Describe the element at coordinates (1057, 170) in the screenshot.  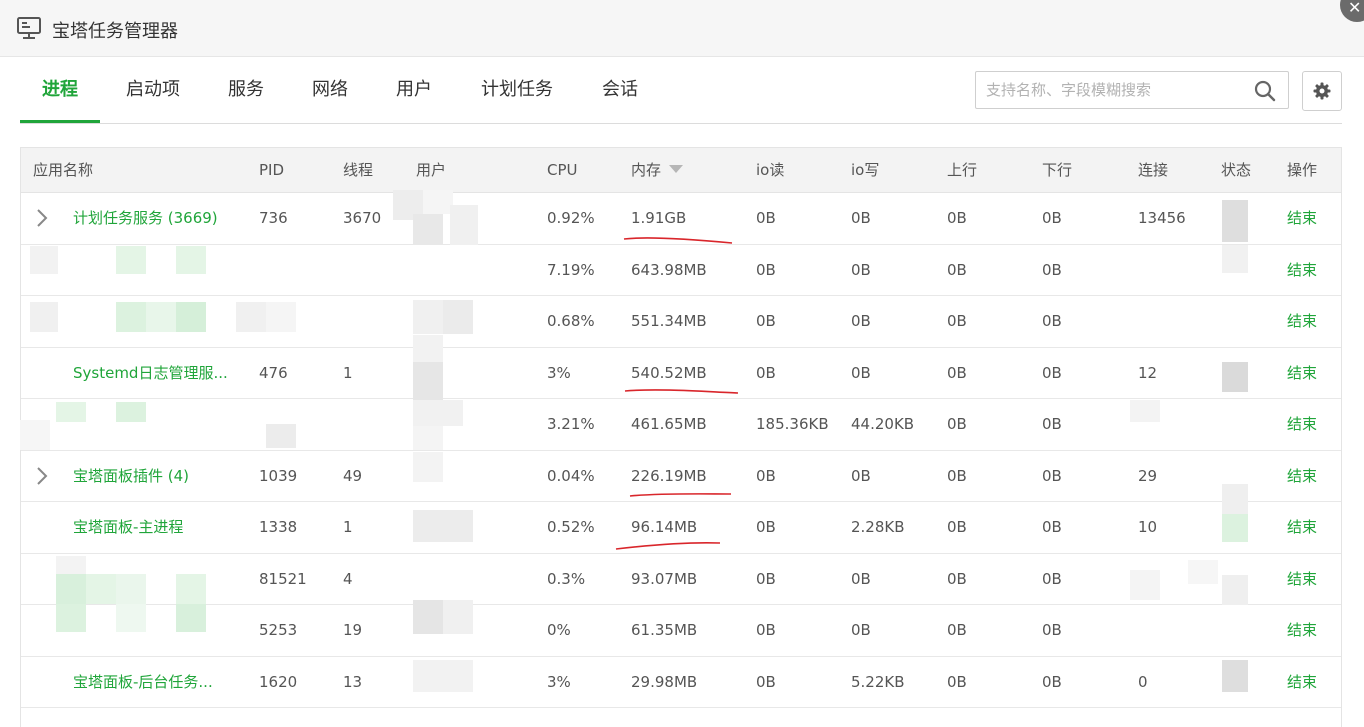
I see `col-down: 下行` at that location.